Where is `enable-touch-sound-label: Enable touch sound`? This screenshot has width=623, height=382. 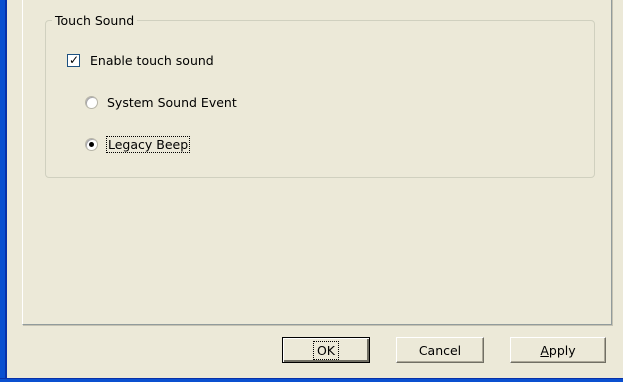 enable-touch-sound-label: Enable touch sound is located at coordinates (152, 60).